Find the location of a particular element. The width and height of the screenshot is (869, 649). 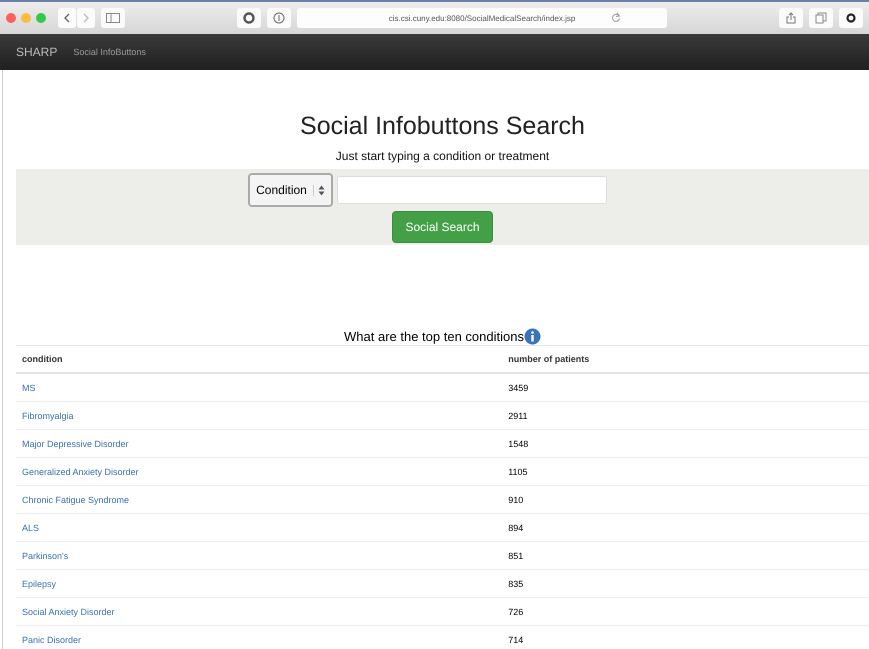

tabs-button is located at coordinates (821, 18).